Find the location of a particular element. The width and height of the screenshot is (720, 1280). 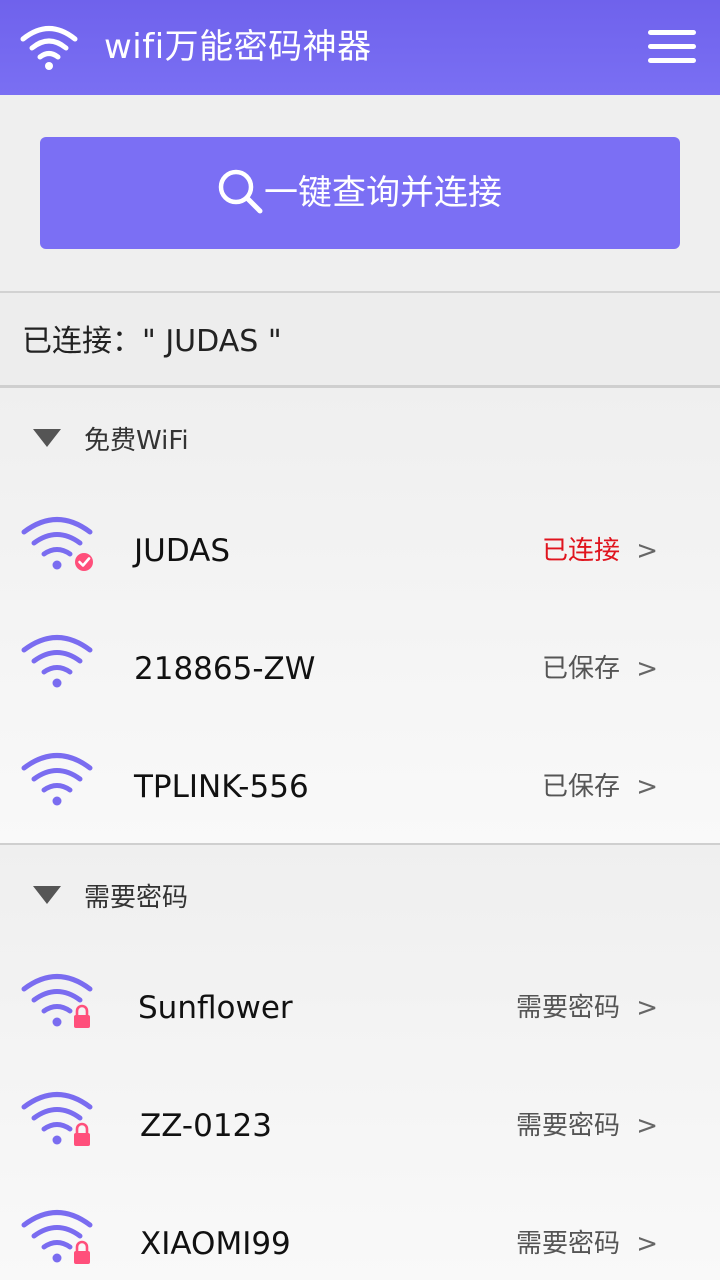

app-header: wifi万能密码神器 is located at coordinates (360, 47).